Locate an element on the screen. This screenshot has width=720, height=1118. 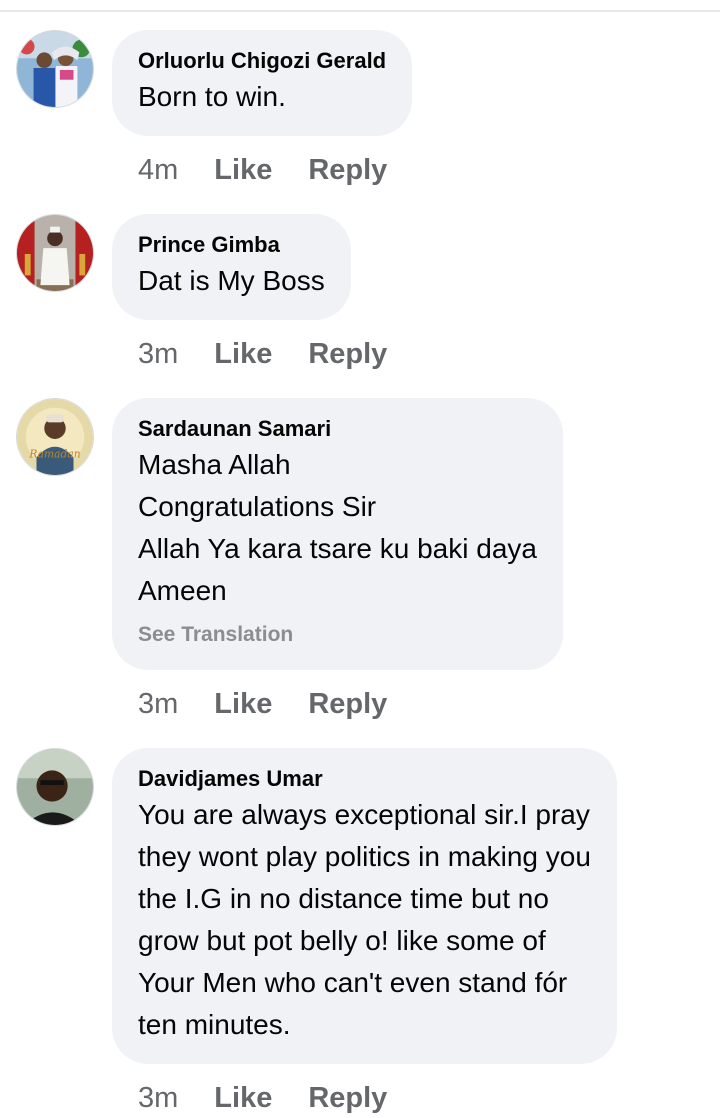
selfie-photo-icon is located at coordinates (55, 787).